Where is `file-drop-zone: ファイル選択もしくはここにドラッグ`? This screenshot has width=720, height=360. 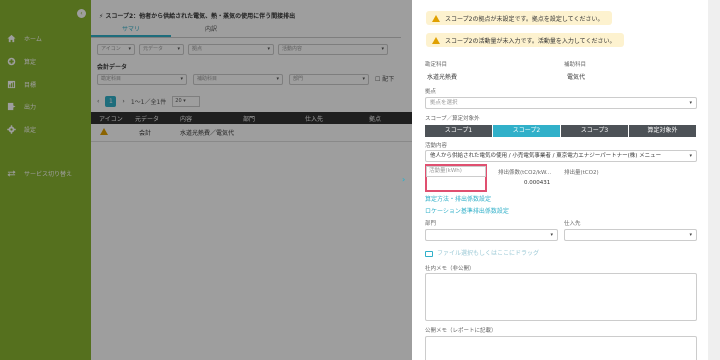
file-drop-zone: ファイル選択もしくはここにドラッグ is located at coordinates (482, 252).